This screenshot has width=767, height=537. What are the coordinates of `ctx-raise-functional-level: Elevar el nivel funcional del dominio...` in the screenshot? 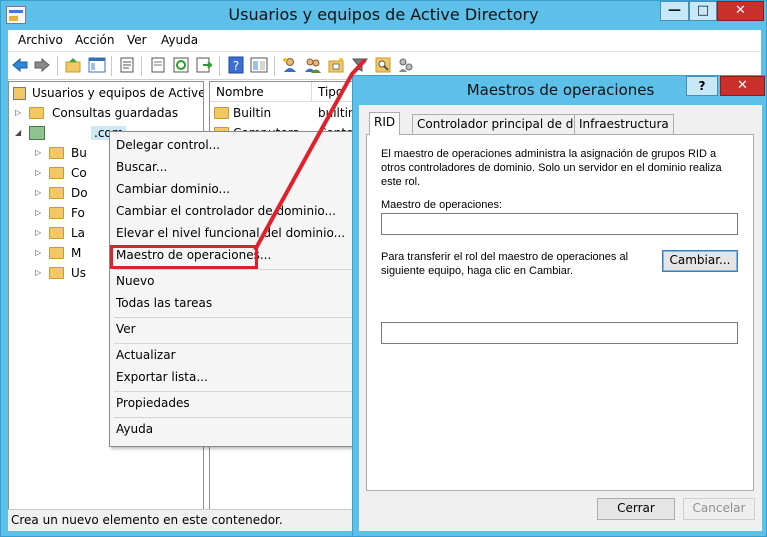 It's located at (232, 234).